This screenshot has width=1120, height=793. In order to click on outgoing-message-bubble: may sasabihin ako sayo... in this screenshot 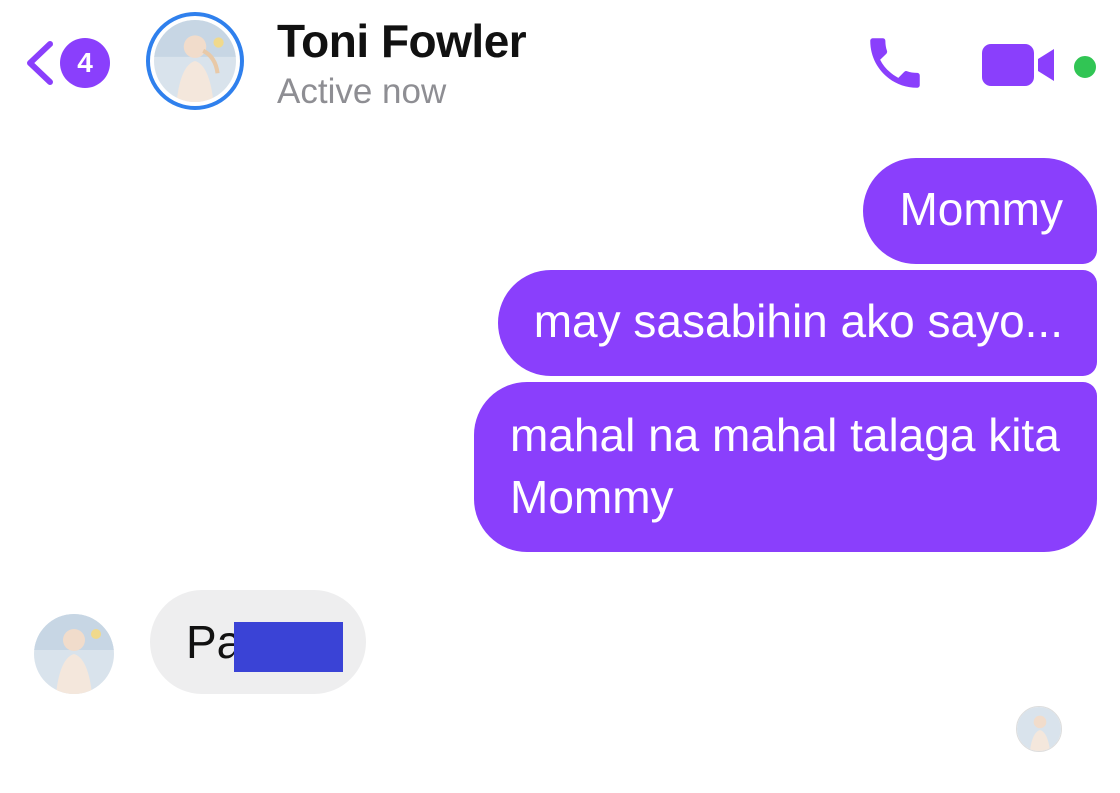, I will do `click(797, 323)`.